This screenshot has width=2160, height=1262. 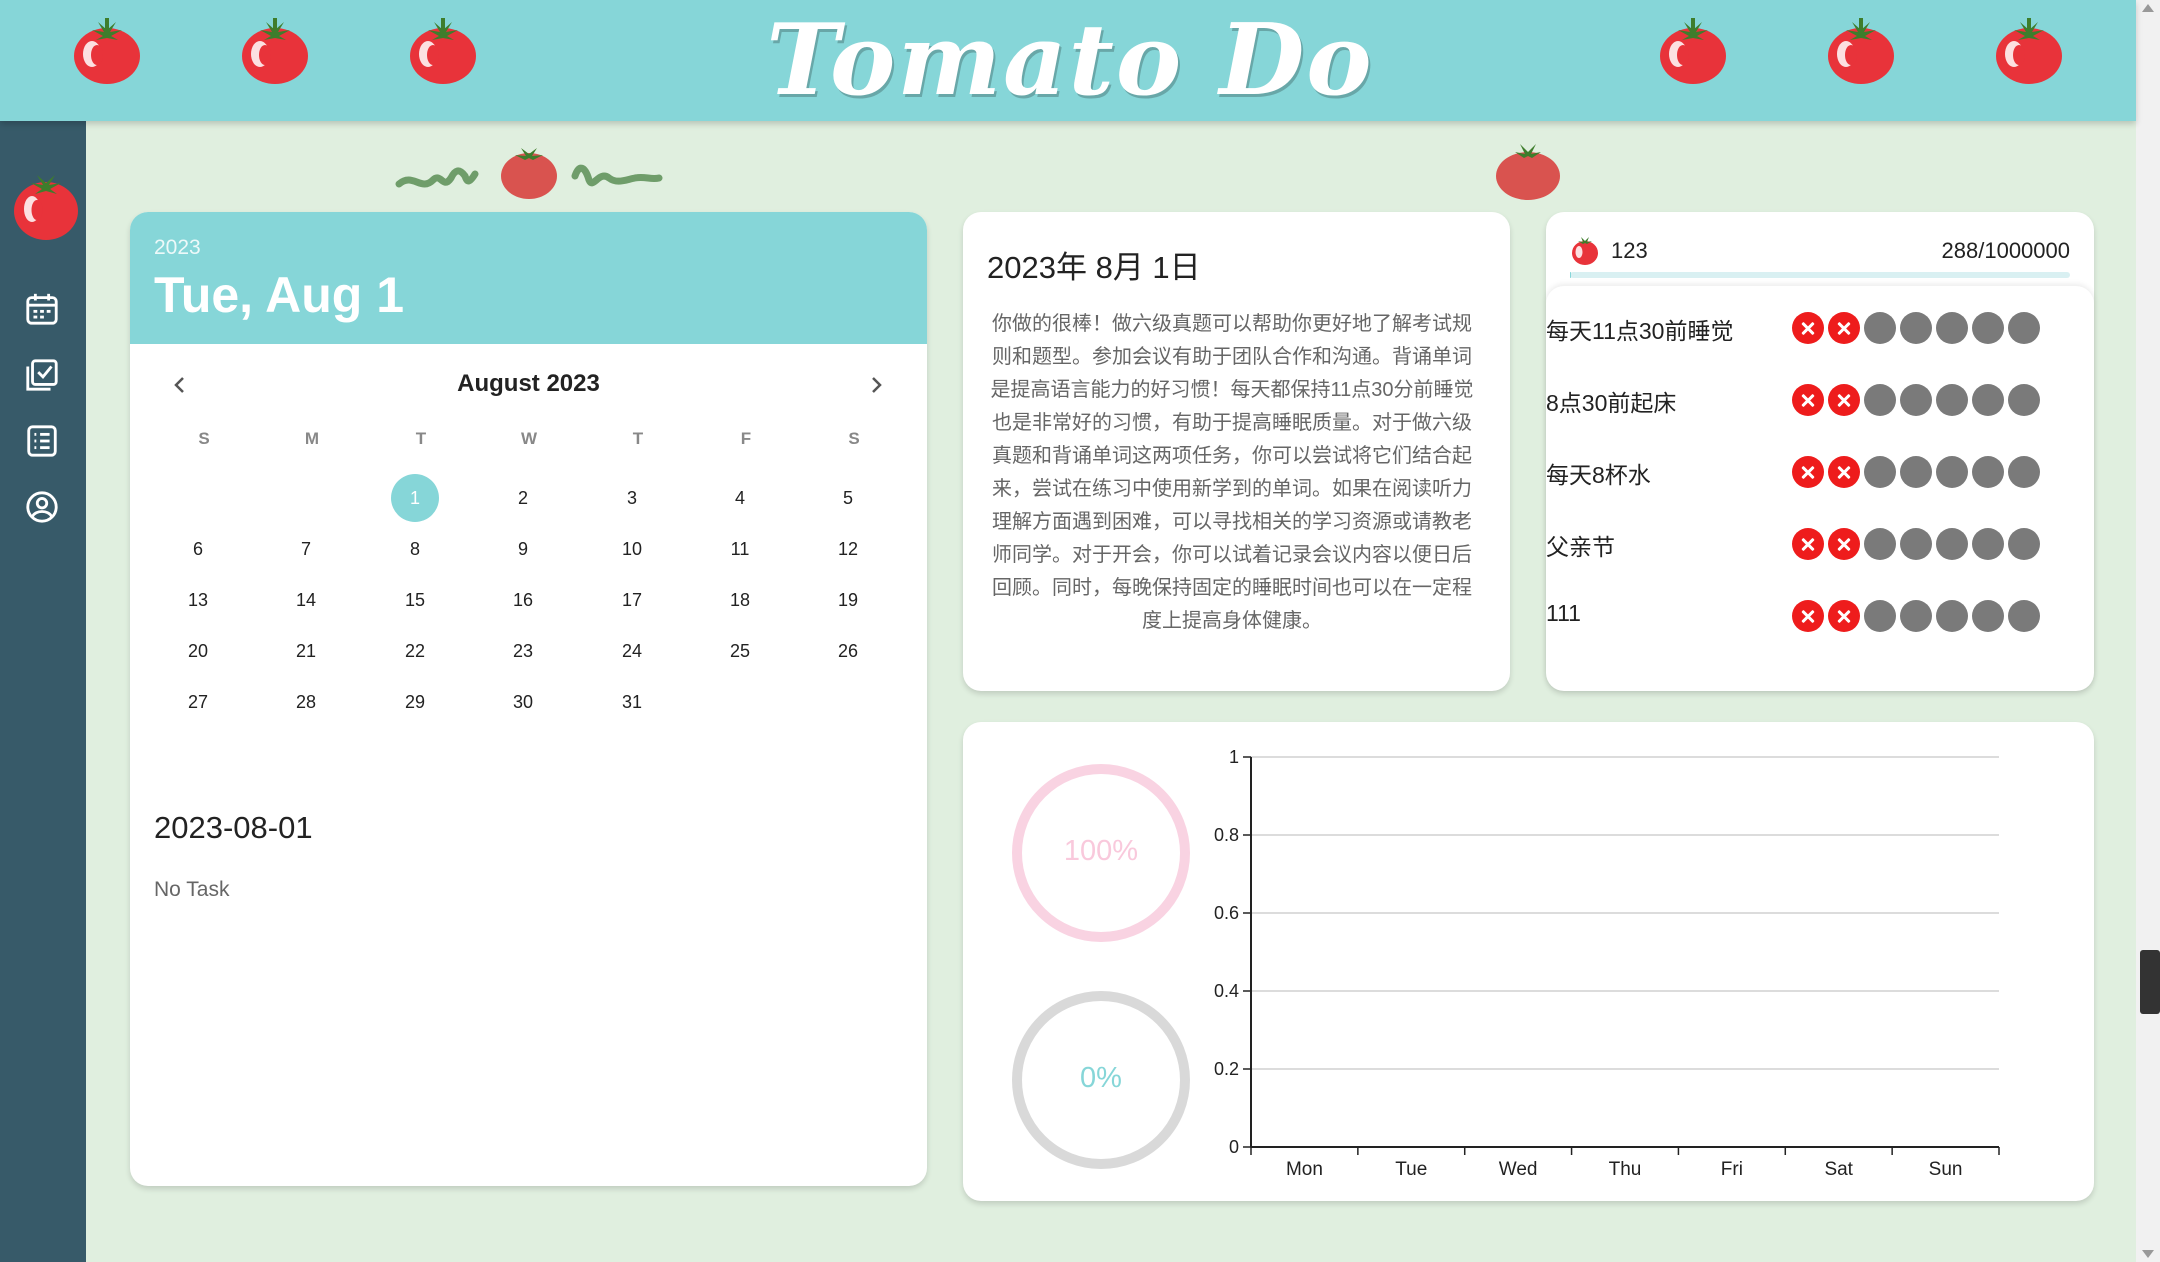 I want to click on calendar-day: 6, so click(x=198, y=549).